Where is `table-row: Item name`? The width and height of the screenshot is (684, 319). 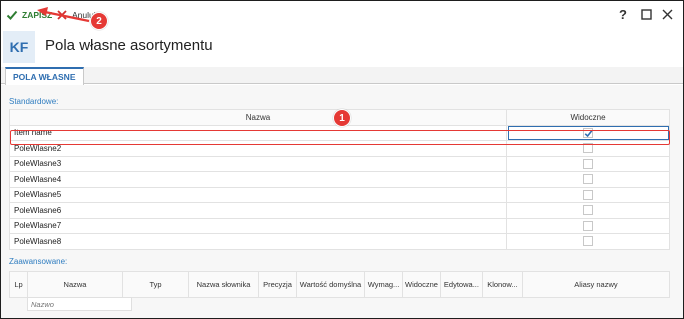
table-row: Item name is located at coordinates (339, 132).